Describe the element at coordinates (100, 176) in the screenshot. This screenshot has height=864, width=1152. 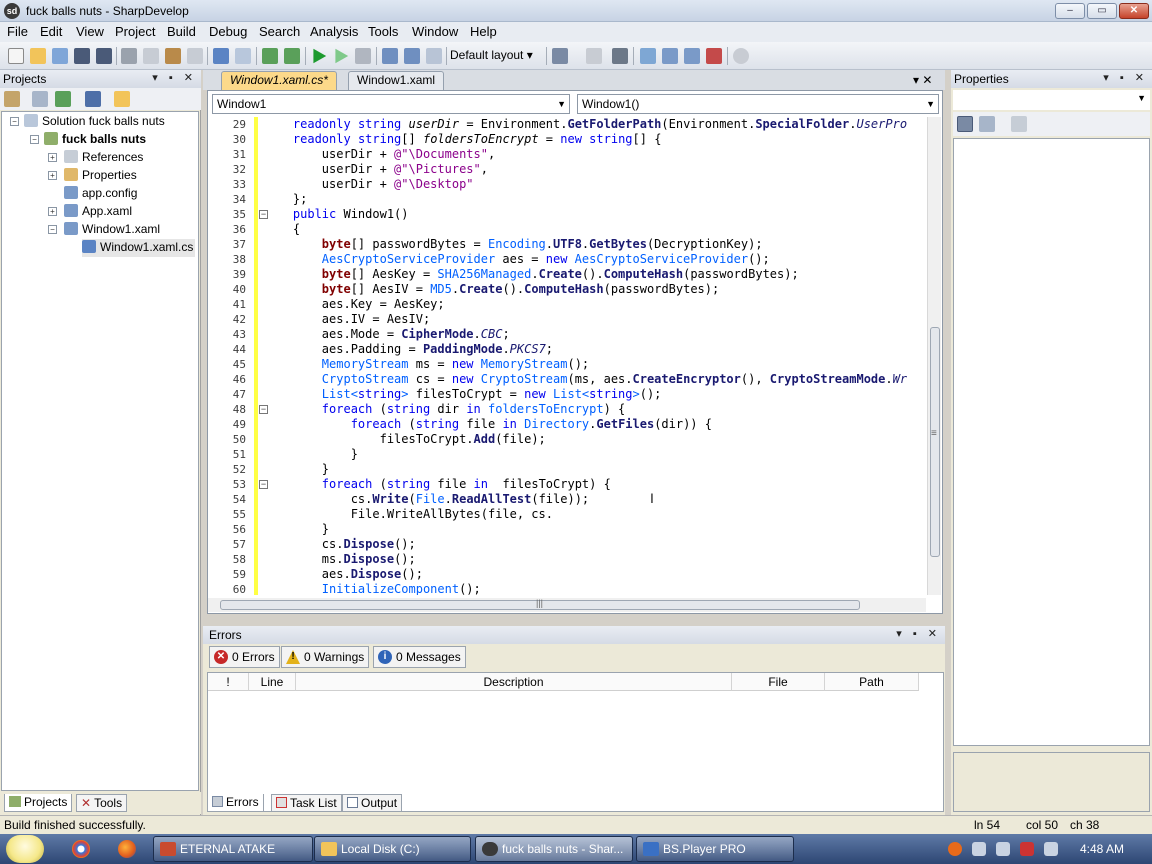
I see `tree-item-properties: Properties` at that location.